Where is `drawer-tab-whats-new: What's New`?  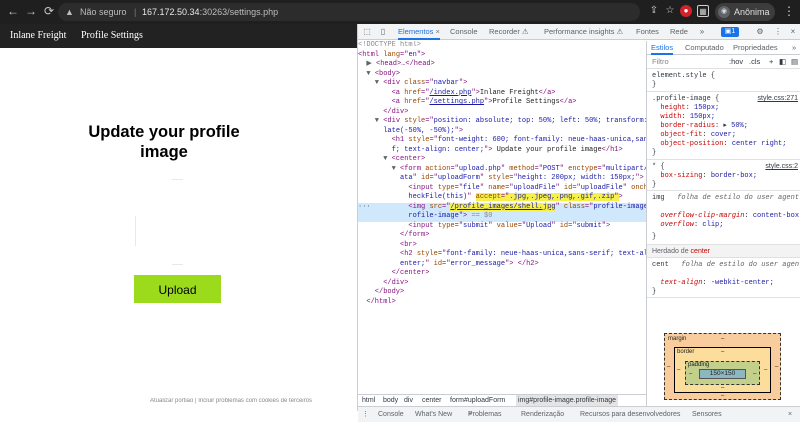 drawer-tab-whats-new: What's New is located at coordinates (433, 414).